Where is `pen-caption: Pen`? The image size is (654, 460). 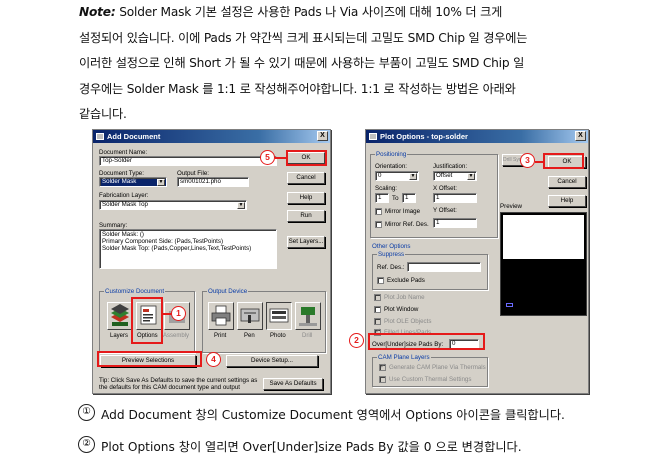 pen-caption: Pen is located at coordinates (249, 336).